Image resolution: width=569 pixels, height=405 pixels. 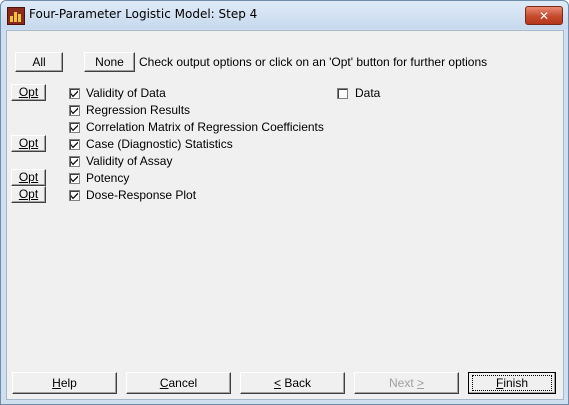 I want to click on option-label: Potency, so click(x=107, y=178).